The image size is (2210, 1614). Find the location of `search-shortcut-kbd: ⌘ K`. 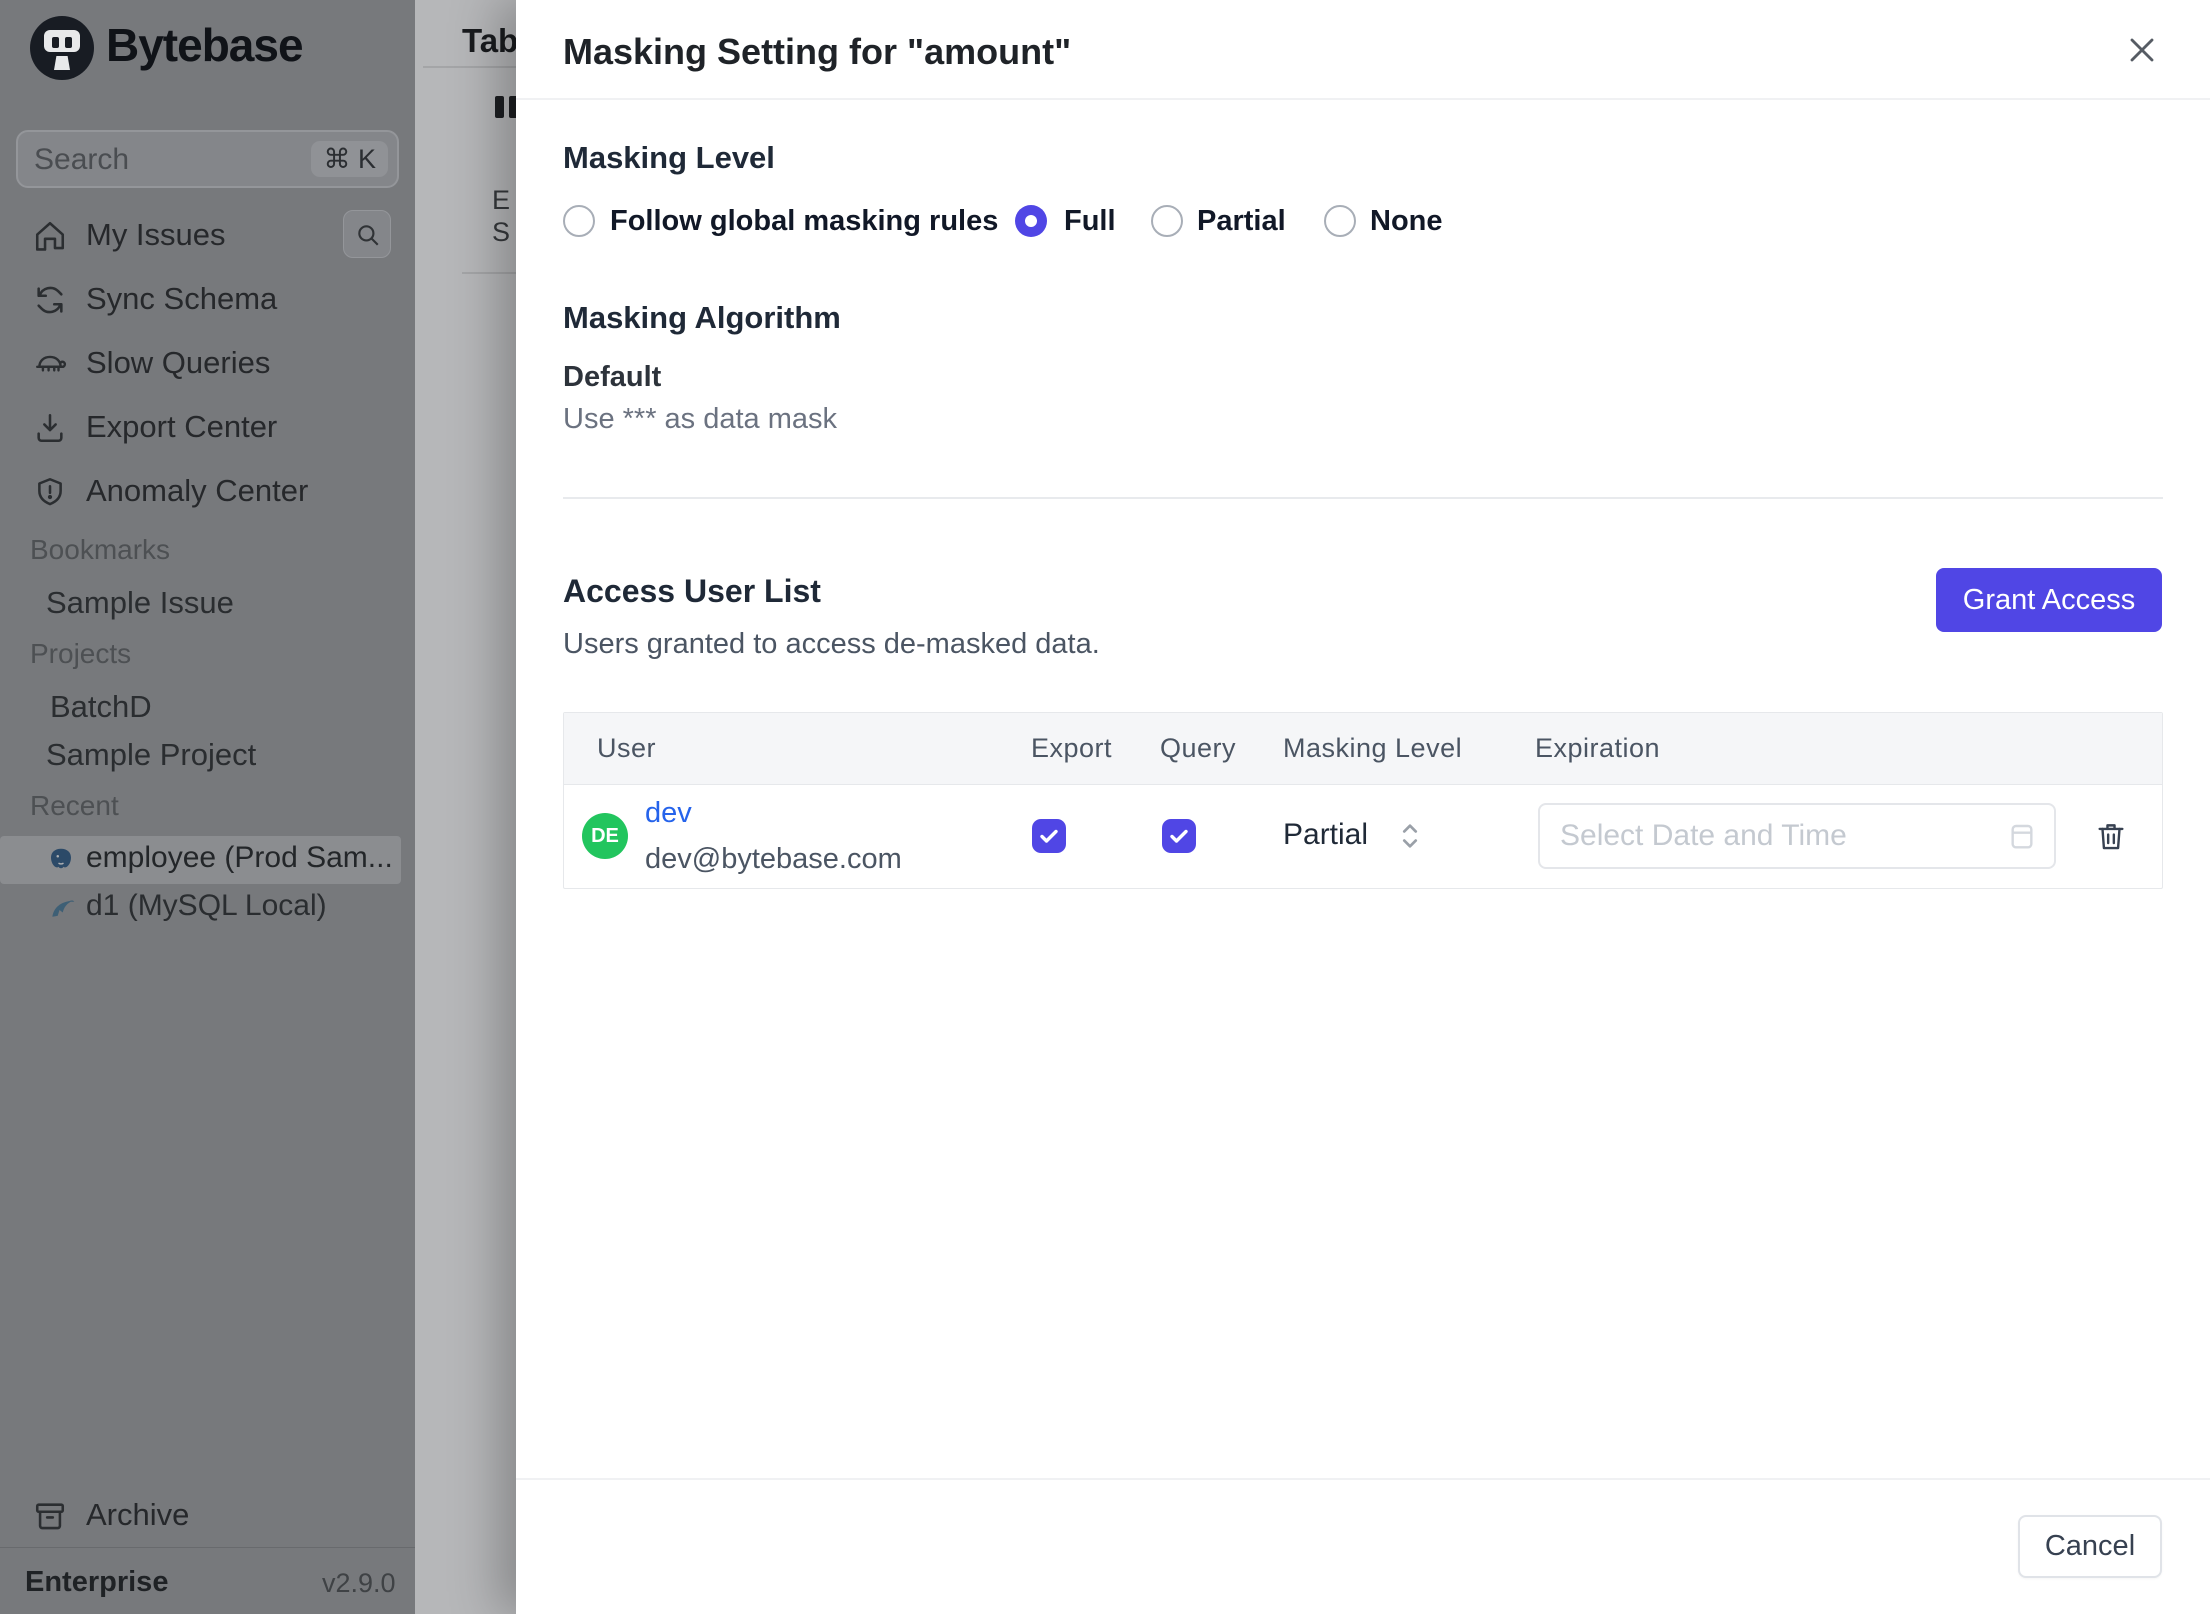

search-shortcut-kbd: ⌘ K is located at coordinates (349, 159).